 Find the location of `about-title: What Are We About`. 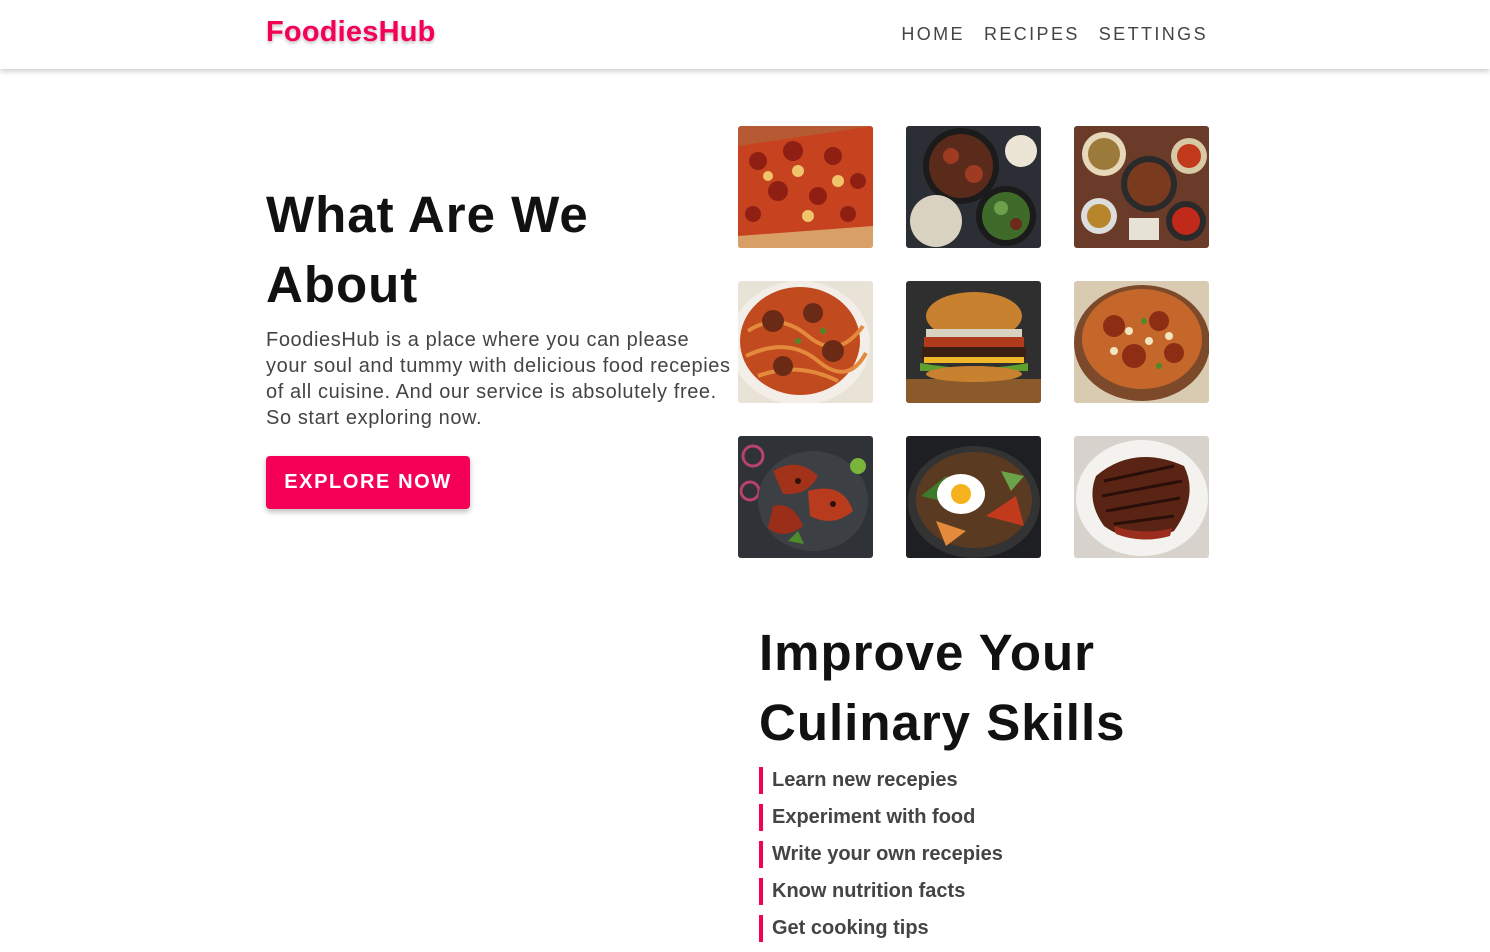

about-title: What Are We About is located at coordinates (427, 249).